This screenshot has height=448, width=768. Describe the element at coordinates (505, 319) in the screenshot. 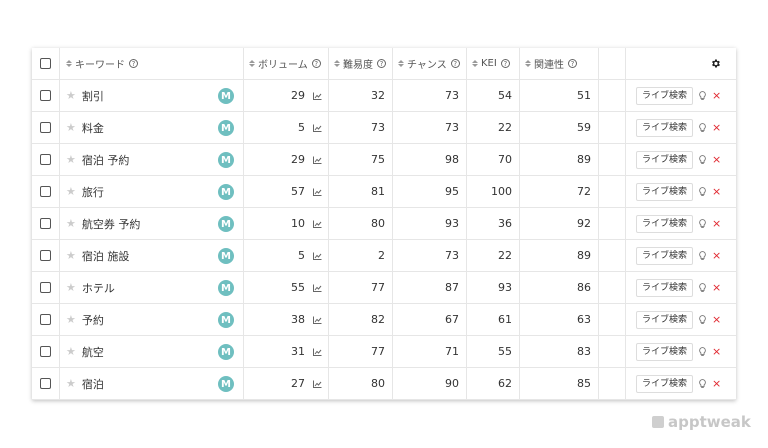

I see `kei-value: 61` at that location.